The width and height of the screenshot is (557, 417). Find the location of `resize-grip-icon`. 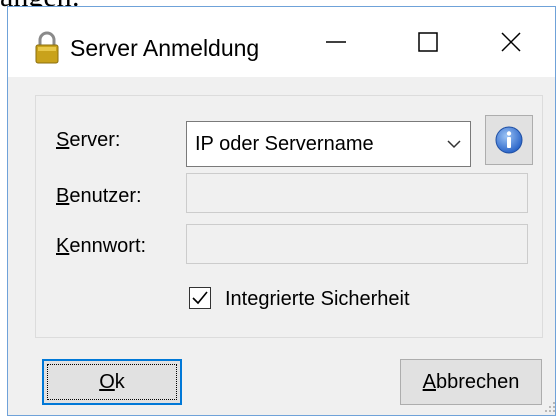

resize-grip-icon is located at coordinates (550, 407).